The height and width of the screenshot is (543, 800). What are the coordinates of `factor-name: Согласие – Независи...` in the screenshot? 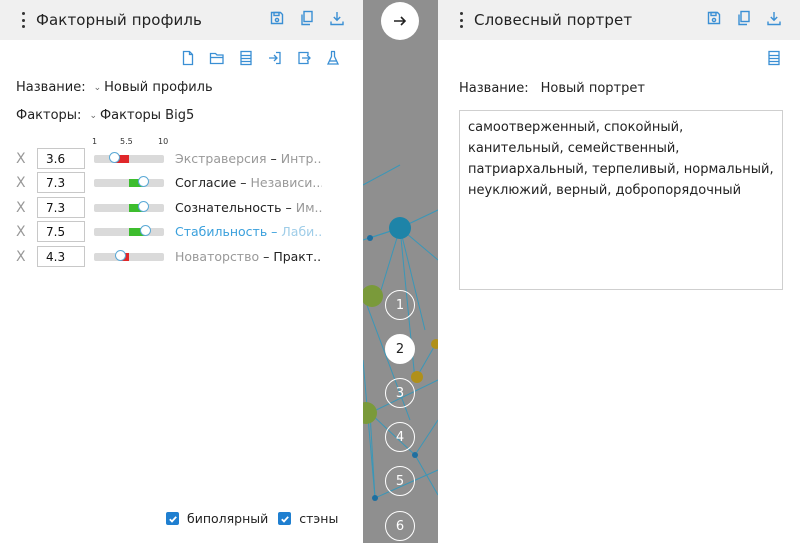 It's located at (248, 182).